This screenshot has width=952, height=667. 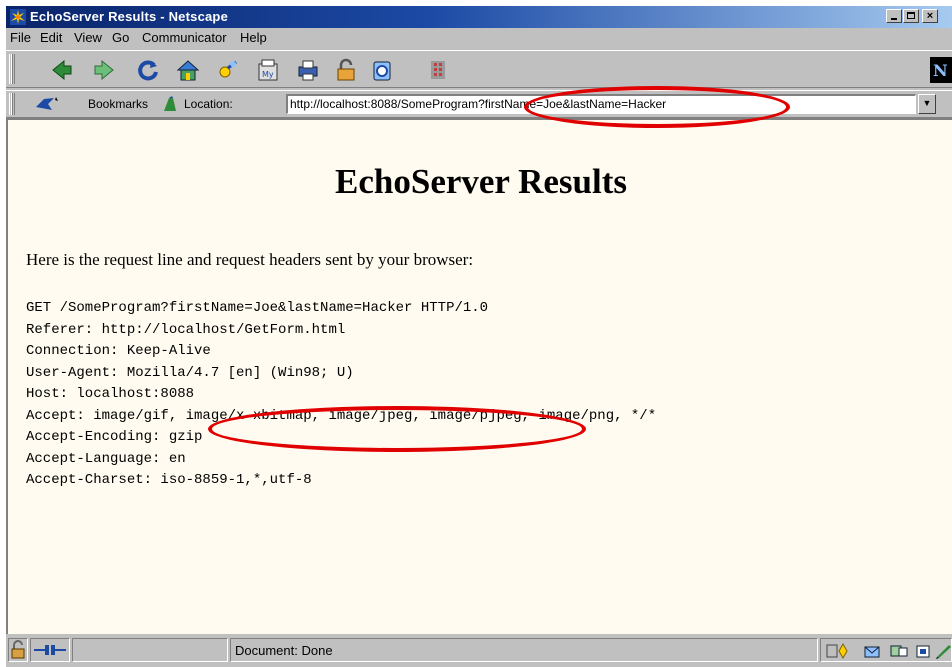 What do you see at coordinates (106, 458) in the screenshot?
I see `header-line: Accept-Language: en` at bounding box center [106, 458].